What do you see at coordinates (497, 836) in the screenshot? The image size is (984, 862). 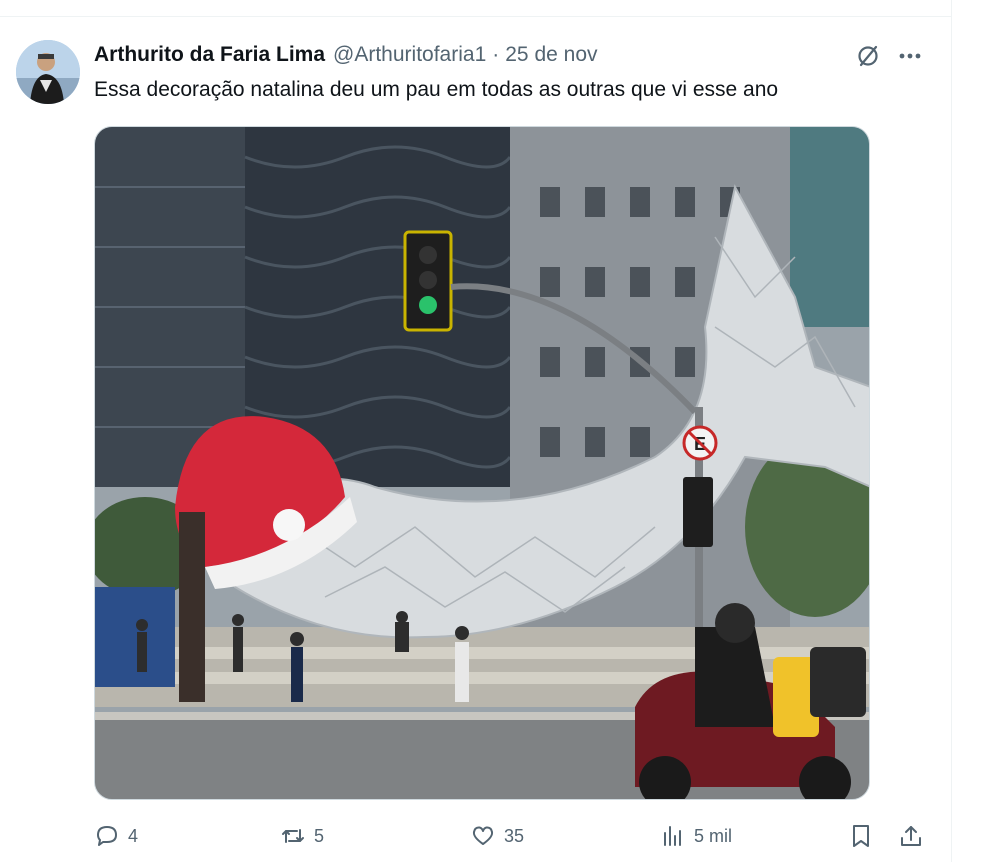 I see `like-button: 35` at bounding box center [497, 836].